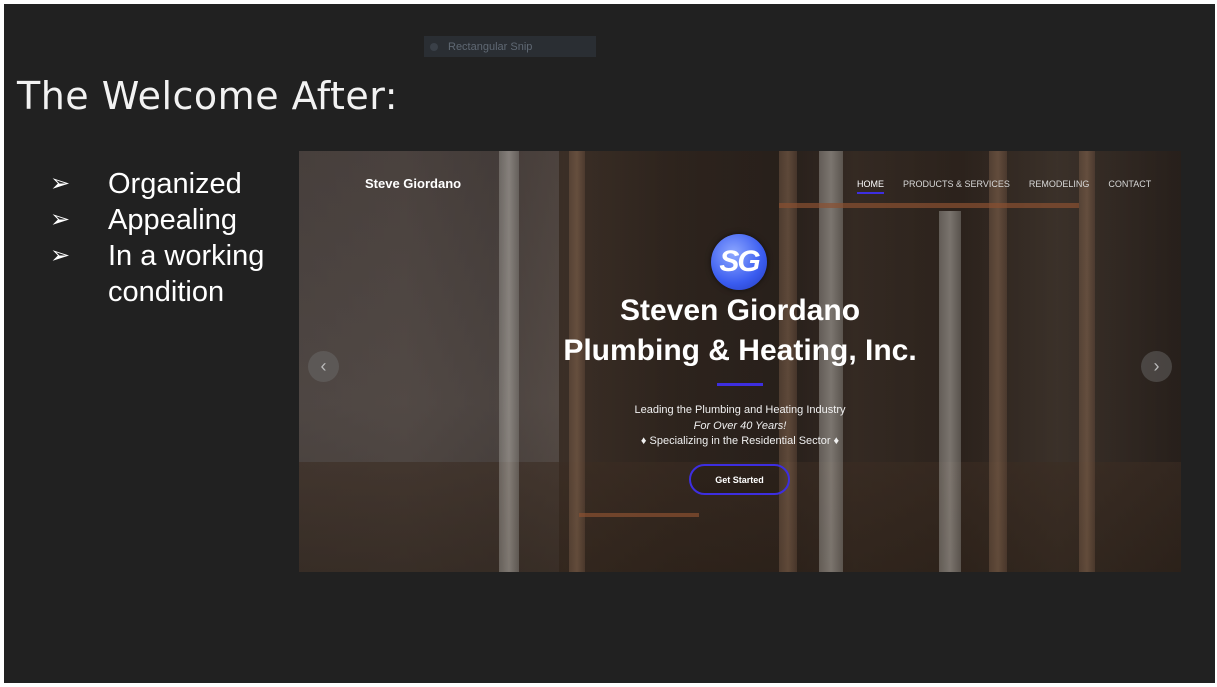 This screenshot has height=687, width=1217. I want to click on background-pipe, so click(950, 391).